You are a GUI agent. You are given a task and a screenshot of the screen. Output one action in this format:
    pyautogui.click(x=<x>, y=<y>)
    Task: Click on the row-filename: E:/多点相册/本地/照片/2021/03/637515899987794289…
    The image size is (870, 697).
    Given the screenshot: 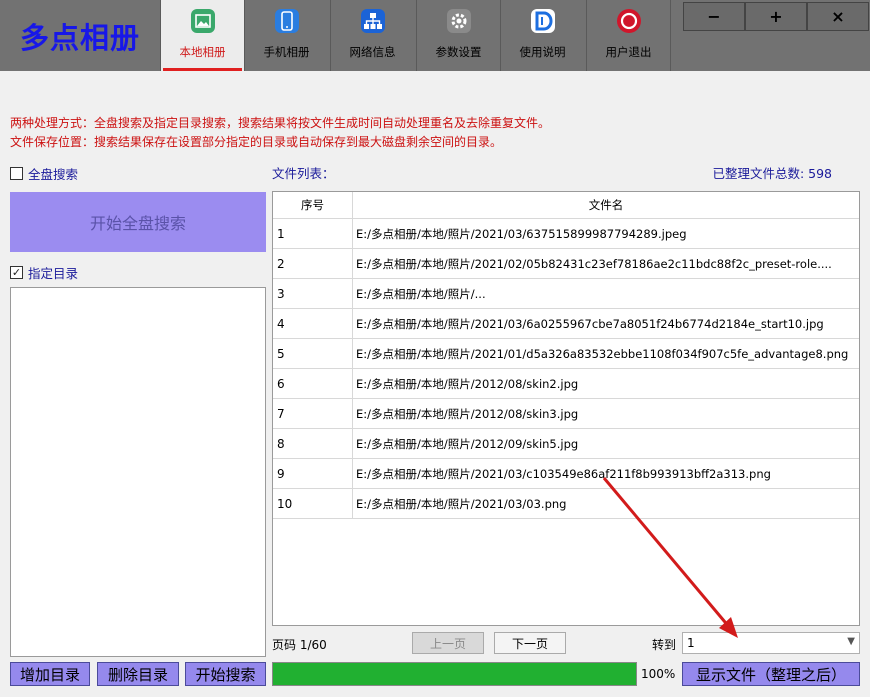 What is the action you would take?
    pyautogui.click(x=606, y=233)
    